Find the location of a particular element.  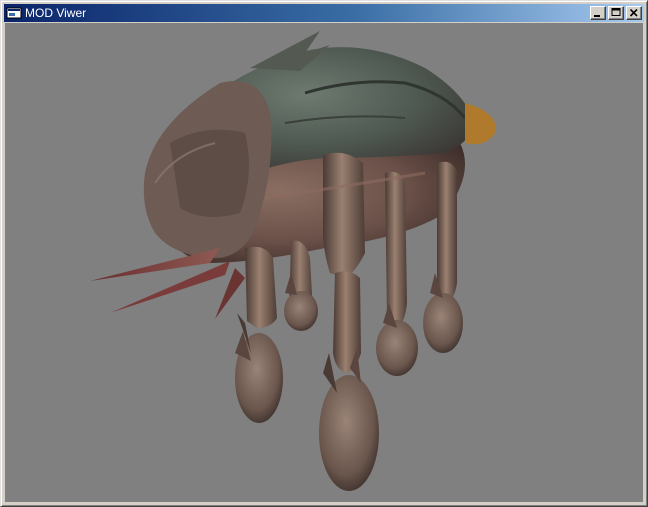

minimize-icon is located at coordinates (597, 16).